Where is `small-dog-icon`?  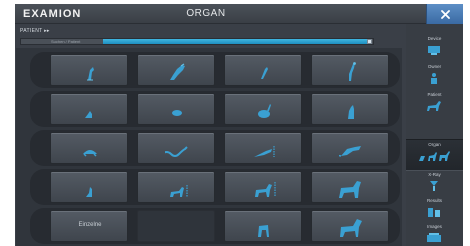
small-dog-icon is located at coordinates (179, 191).